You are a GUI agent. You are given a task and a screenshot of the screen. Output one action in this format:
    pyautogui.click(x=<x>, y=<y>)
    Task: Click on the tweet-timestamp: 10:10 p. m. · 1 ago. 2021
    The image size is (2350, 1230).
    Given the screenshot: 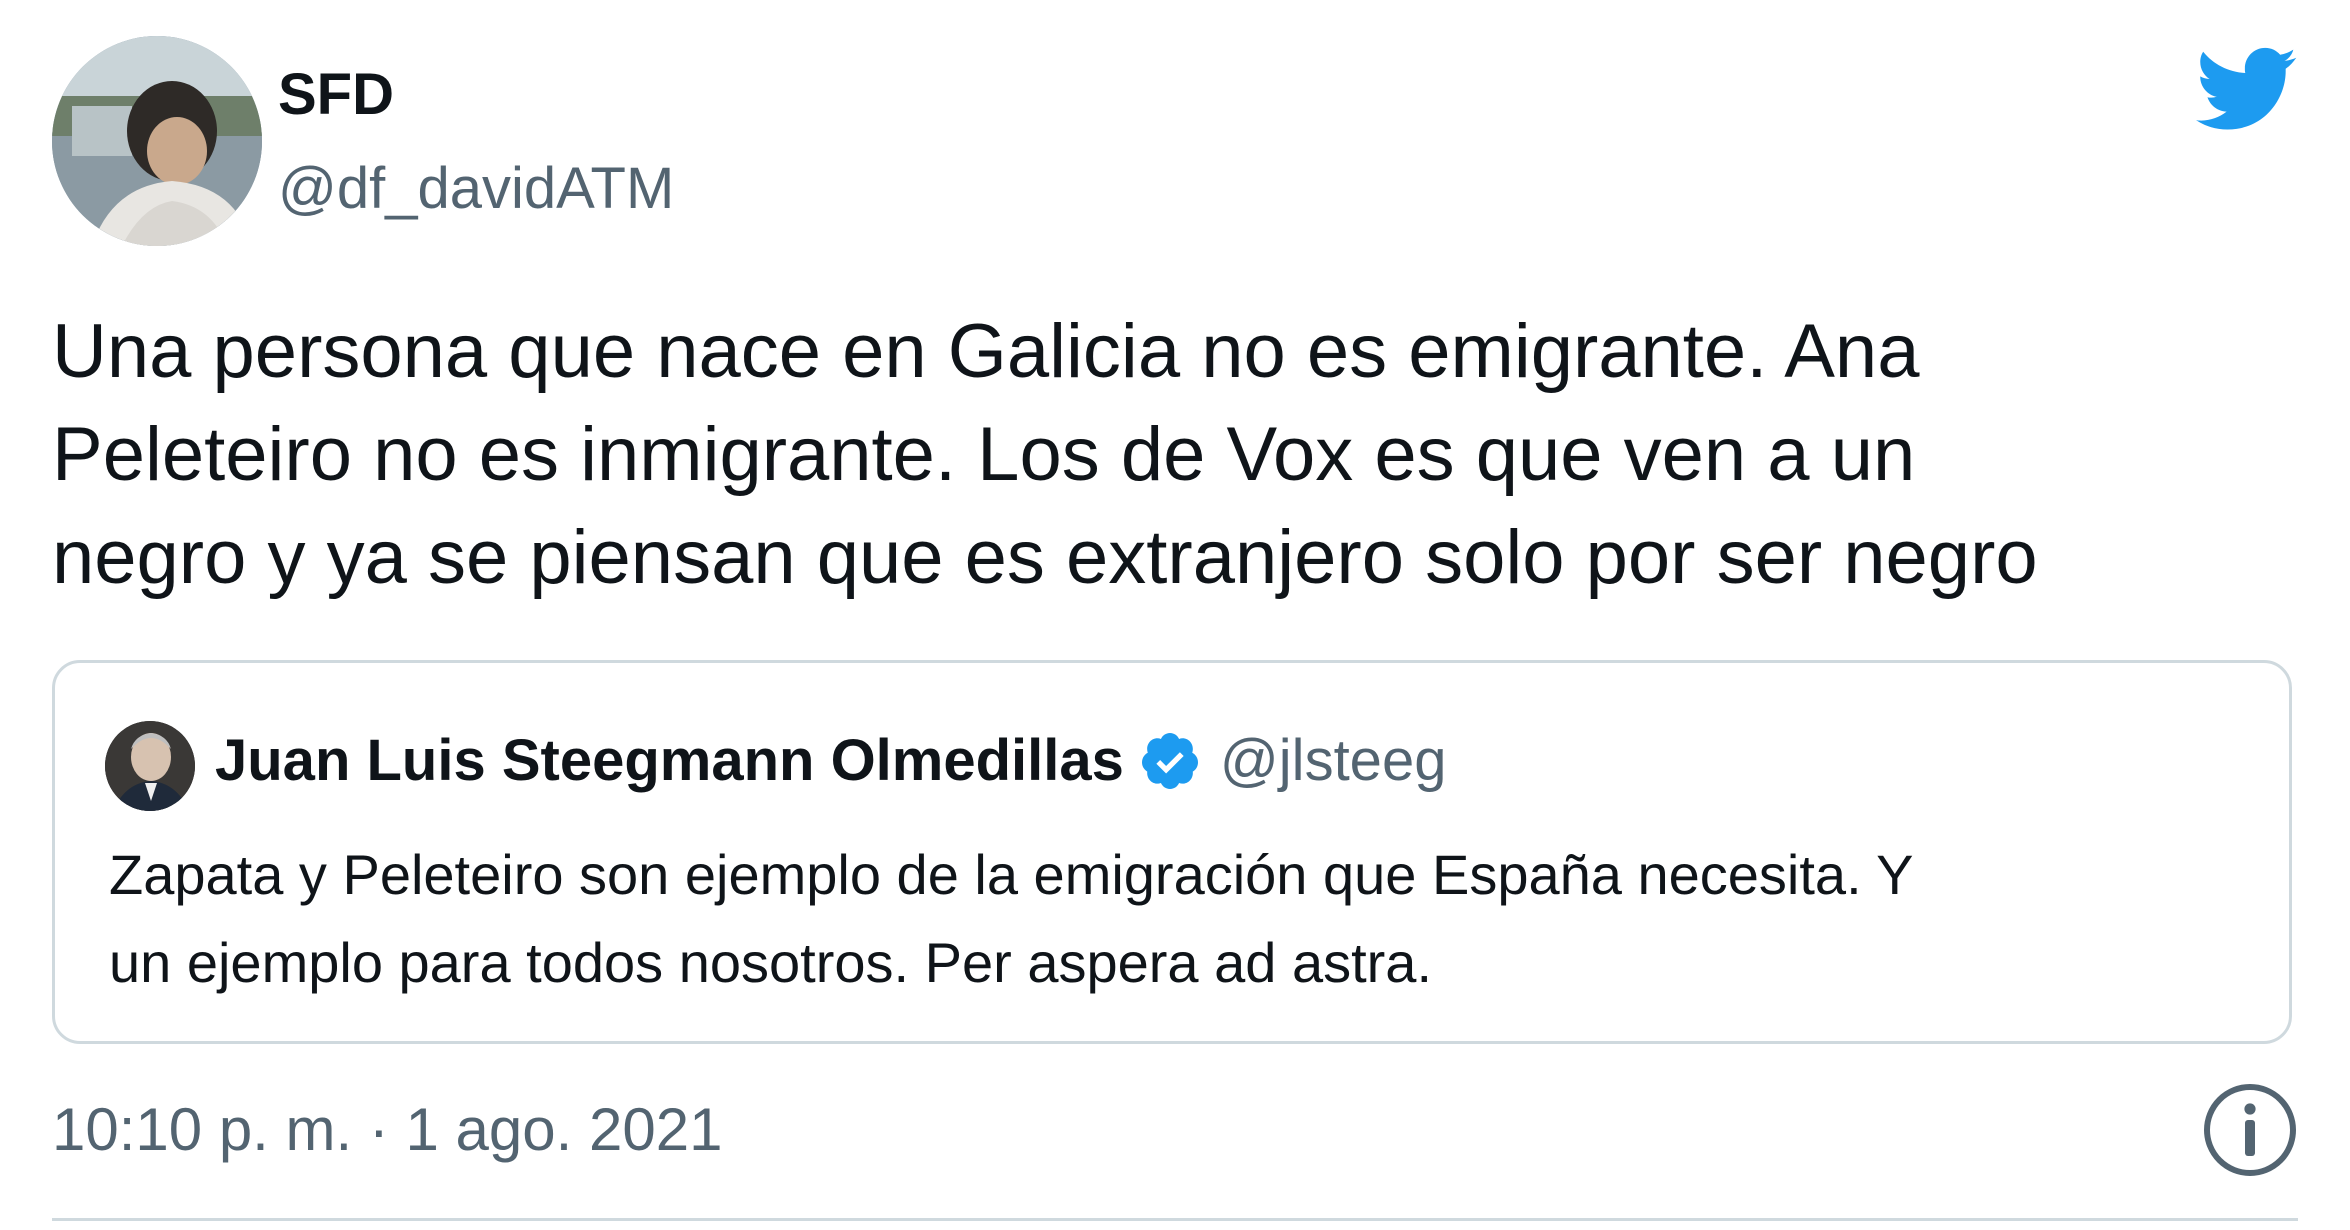 What is the action you would take?
    pyautogui.click(x=387, y=1130)
    